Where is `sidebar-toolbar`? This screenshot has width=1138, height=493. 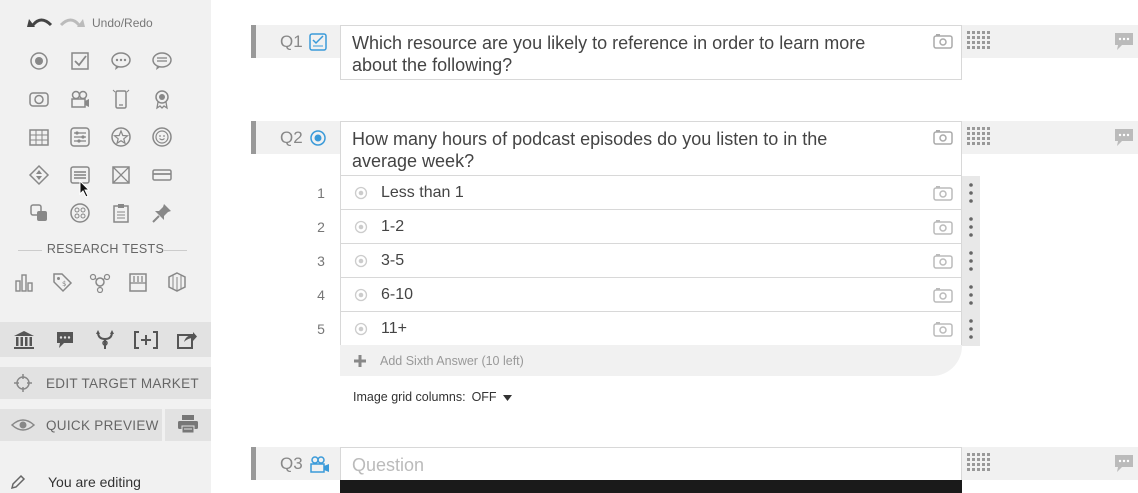 sidebar-toolbar is located at coordinates (105, 339).